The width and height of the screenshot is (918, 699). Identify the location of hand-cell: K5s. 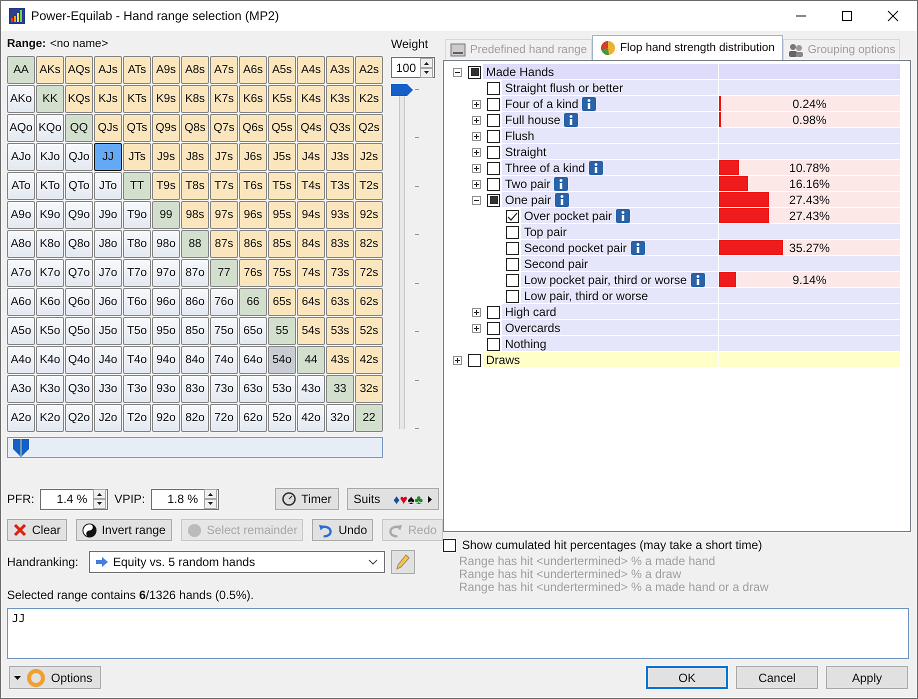
(282, 99).